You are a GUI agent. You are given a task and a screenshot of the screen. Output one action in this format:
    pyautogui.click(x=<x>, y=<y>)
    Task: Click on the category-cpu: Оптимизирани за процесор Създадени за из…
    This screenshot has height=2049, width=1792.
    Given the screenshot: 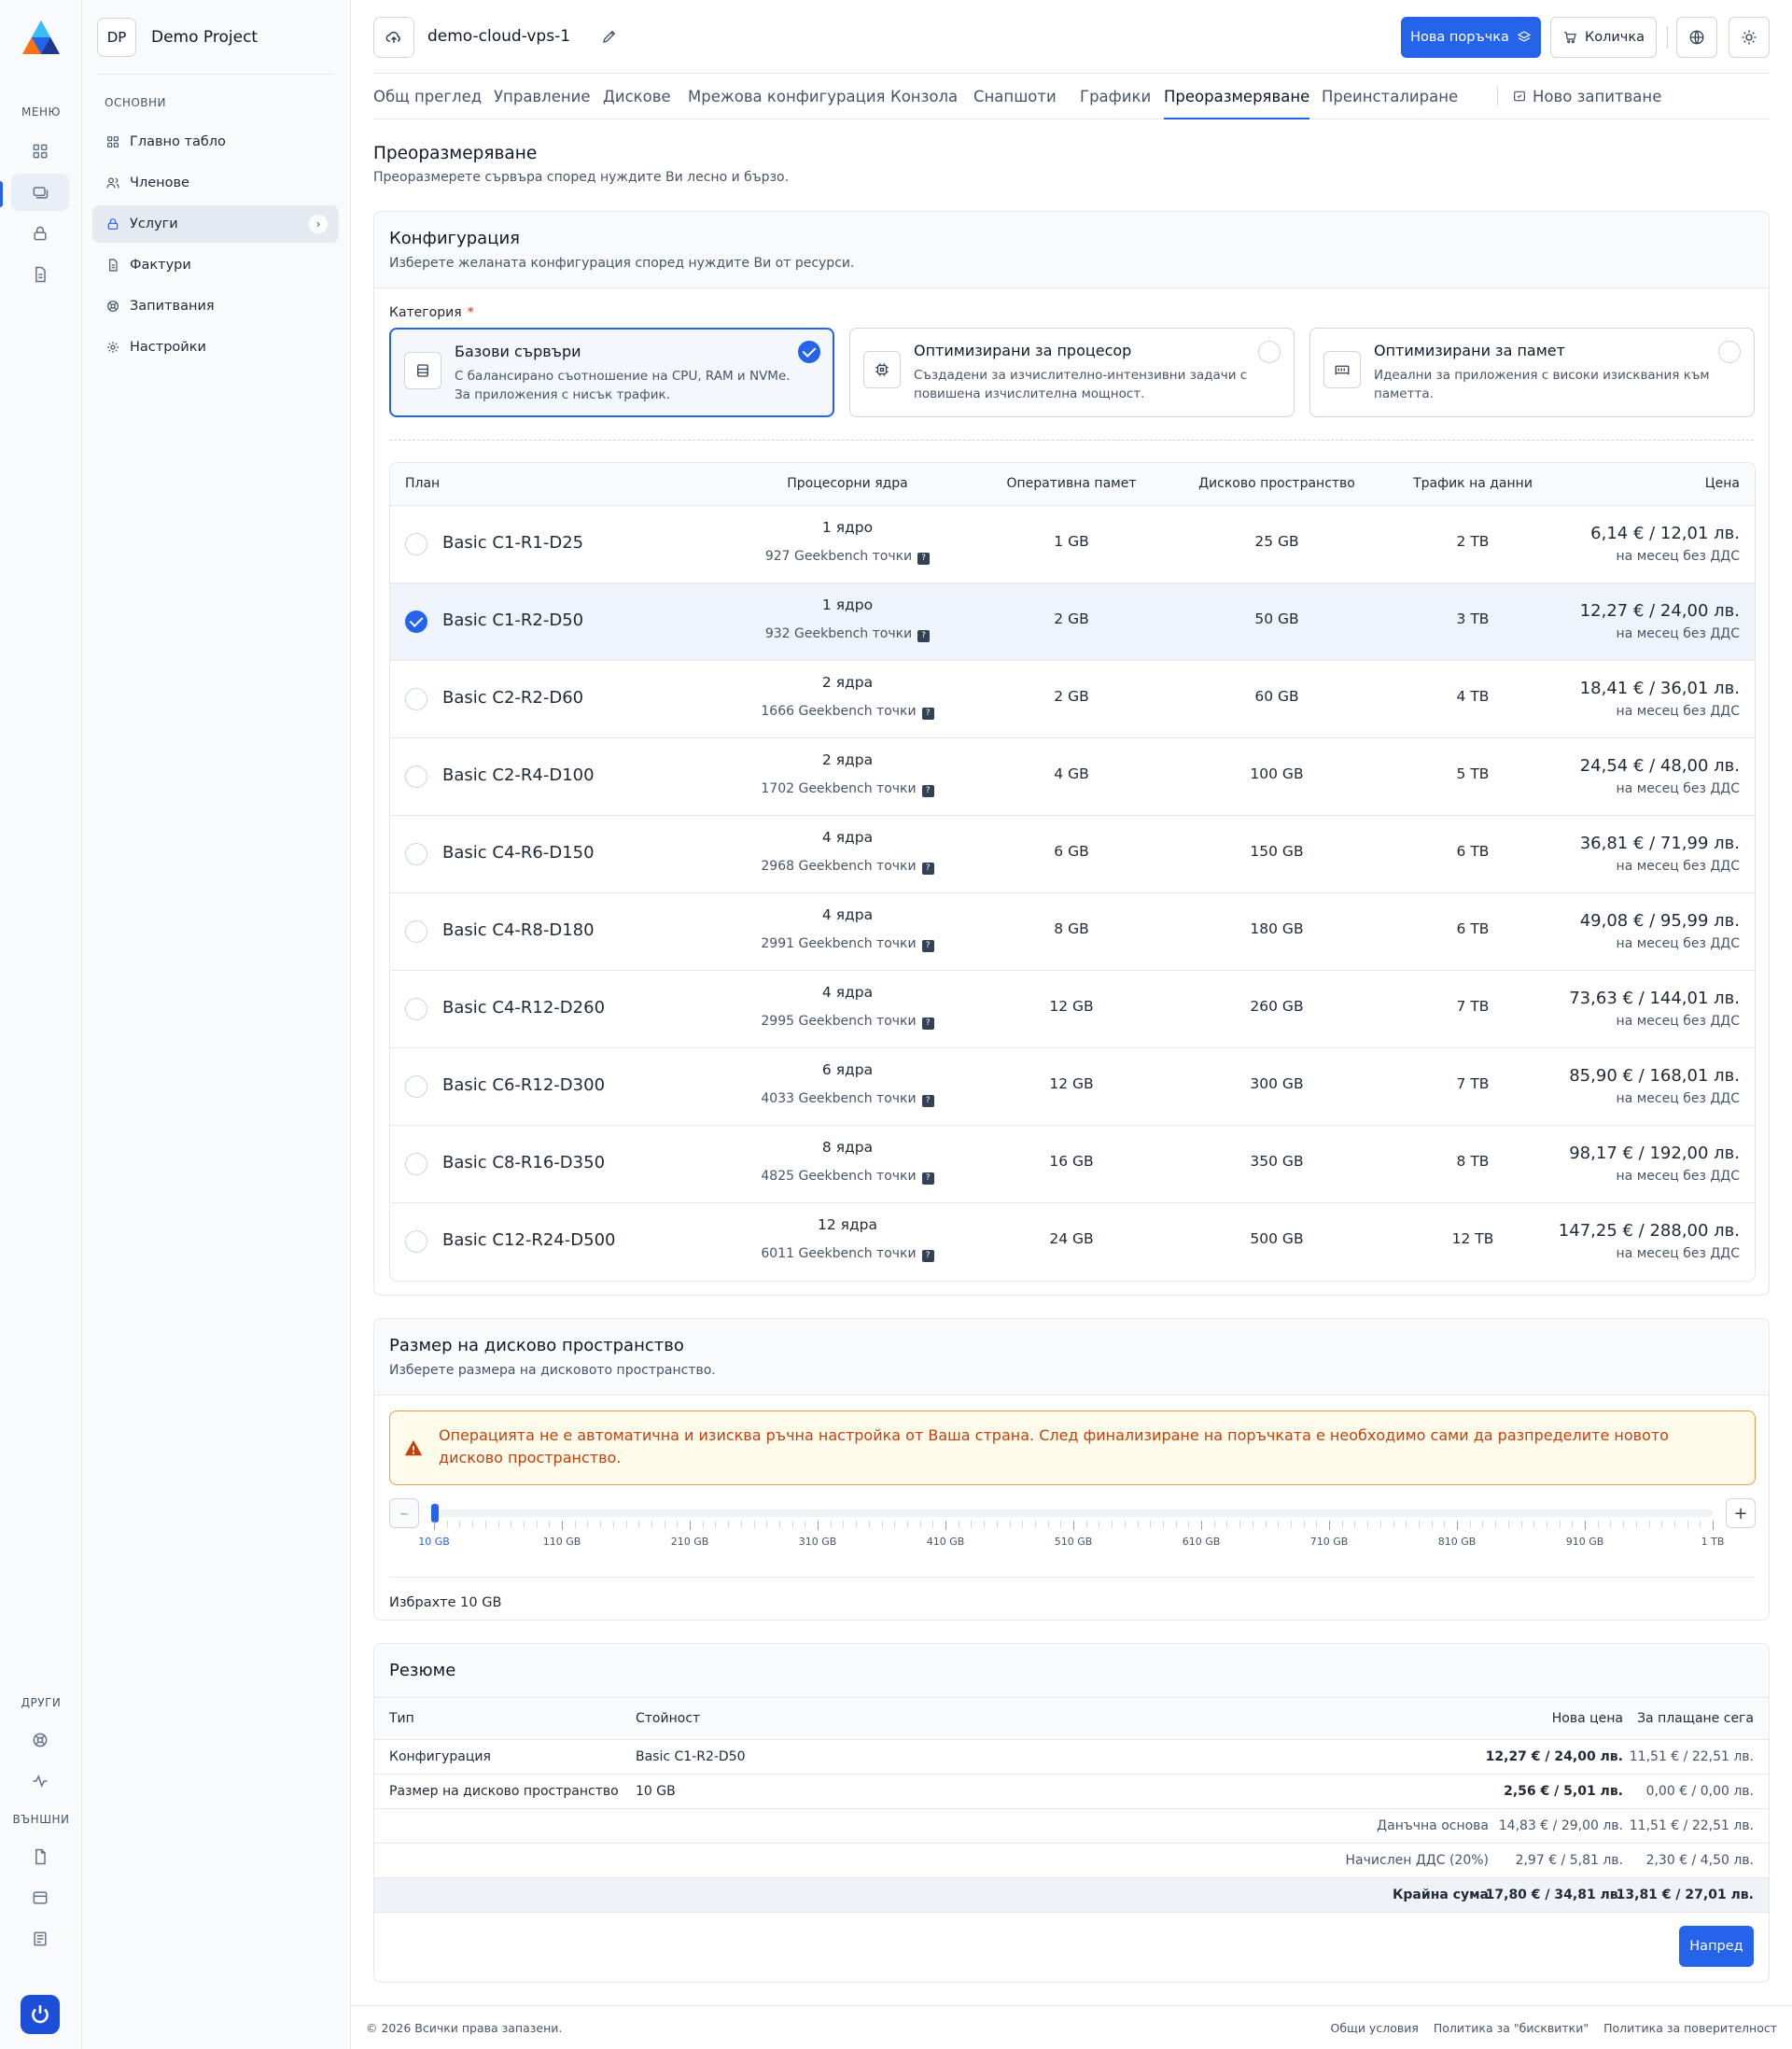 What is the action you would take?
    pyautogui.click(x=1072, y=372)
    